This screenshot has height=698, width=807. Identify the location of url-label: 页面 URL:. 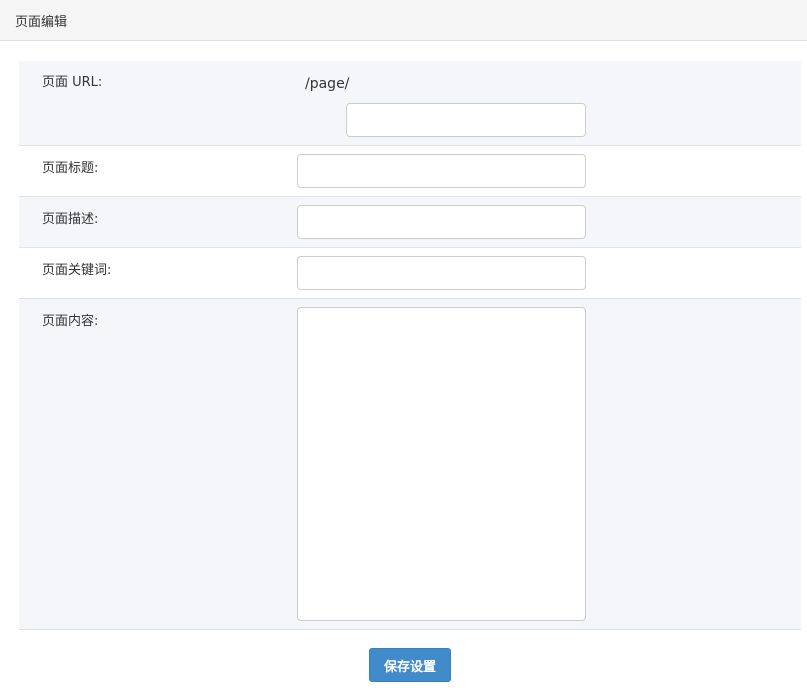
(72, 82).